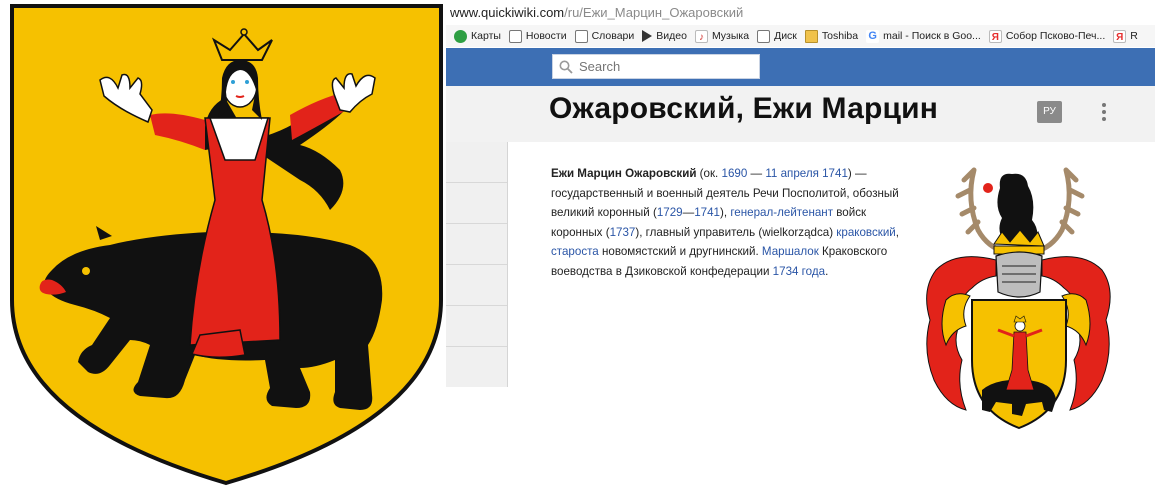 The height and width of the screenshot is (489, 1155). Describe the element at coordinates (777, 36) in the screenshot. I see `bookmark-disk: Диск` at that location.